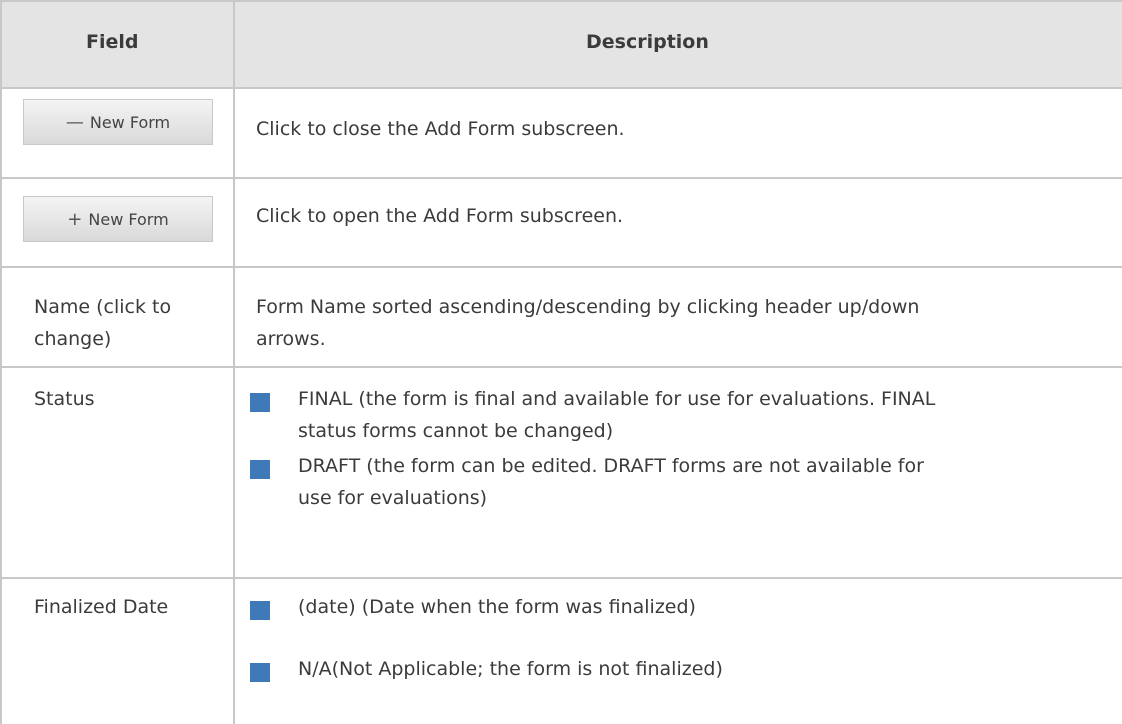 This screenshot has width=1122, height=724. What do you see at coordinates (393, 498) in the screenshot?
I see `bullet-text: use for evaluations)` at bounding box center [393, 498].